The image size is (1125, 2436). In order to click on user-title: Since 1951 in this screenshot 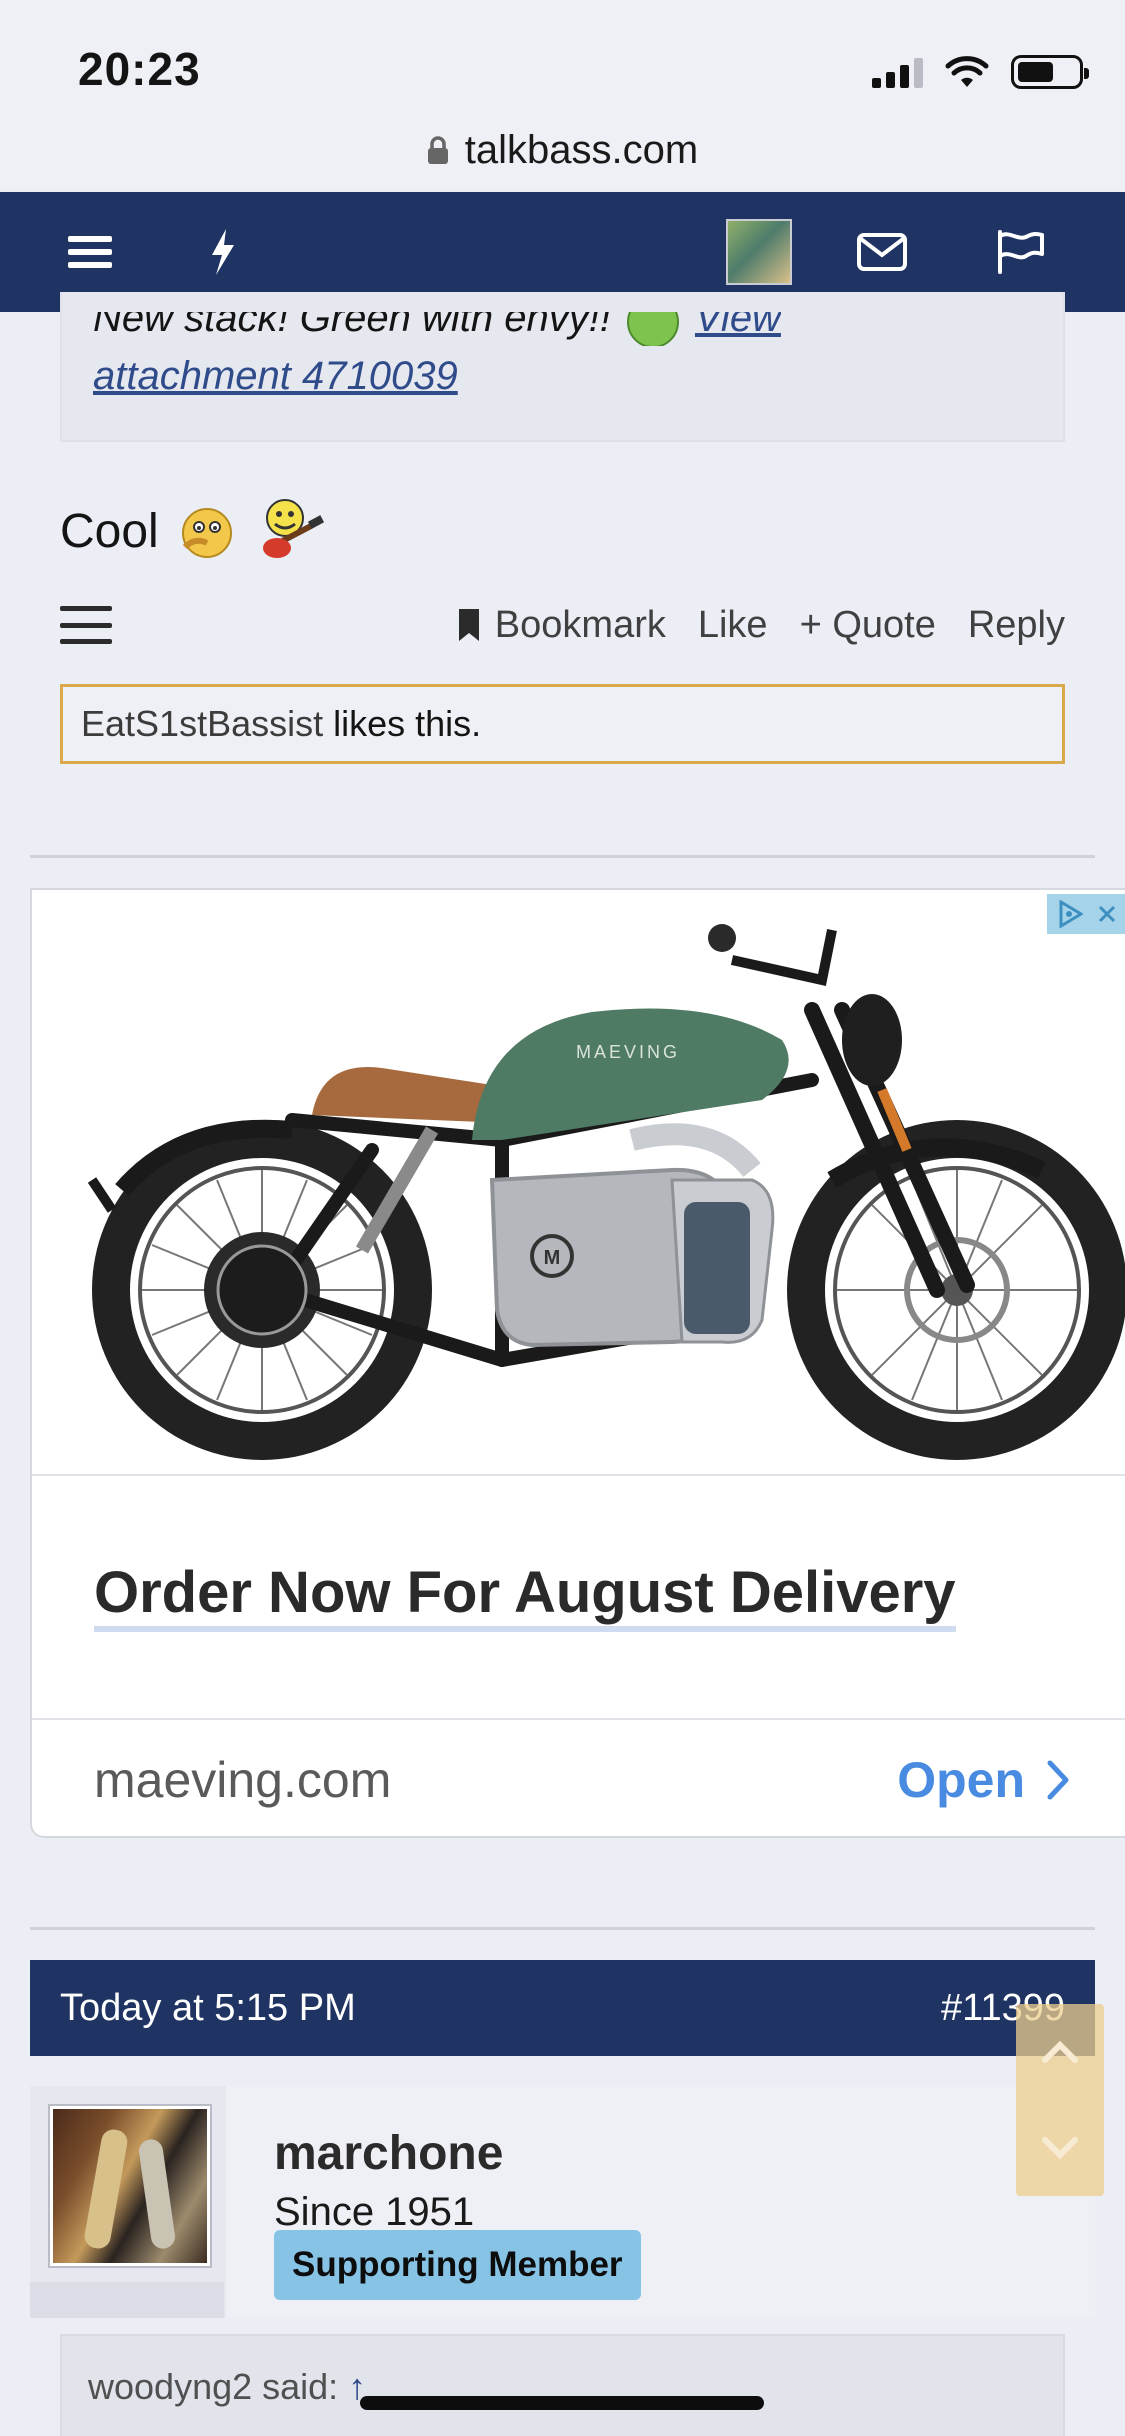, I will do `click(374, 2212)`.